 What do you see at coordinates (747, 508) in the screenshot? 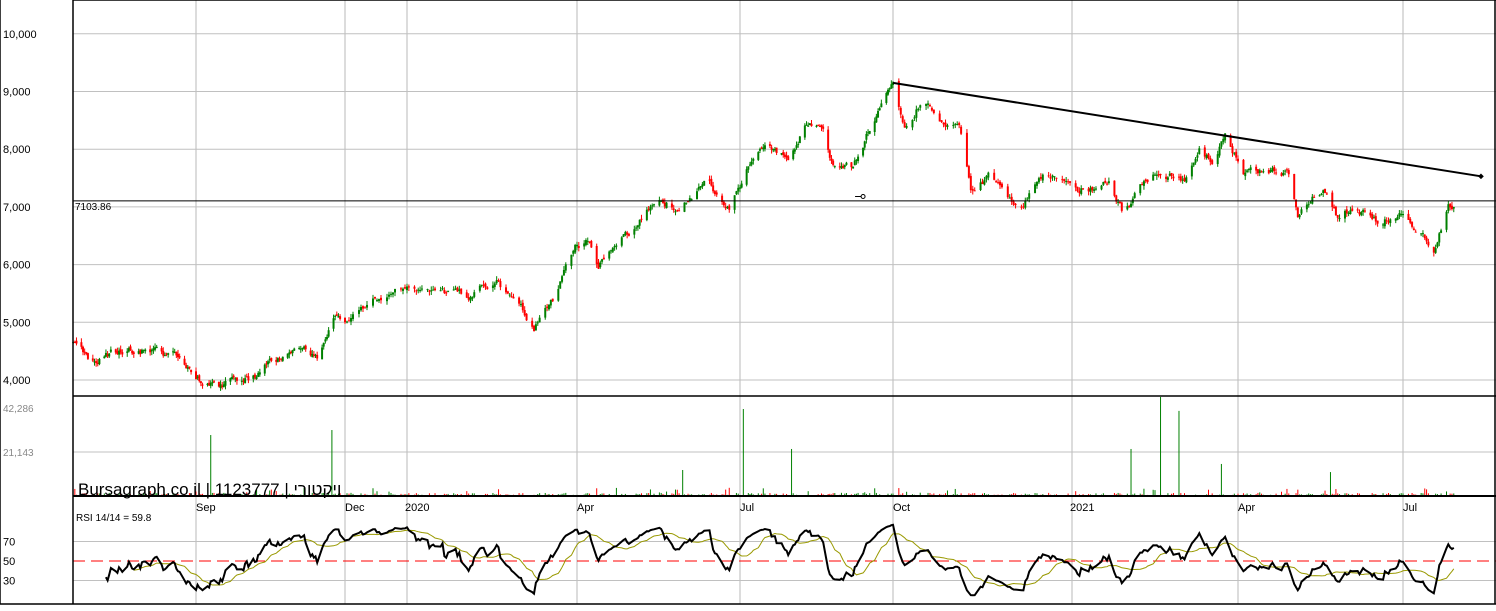
I see `x-tick-label: Jul` at bounding box center [747, 508].